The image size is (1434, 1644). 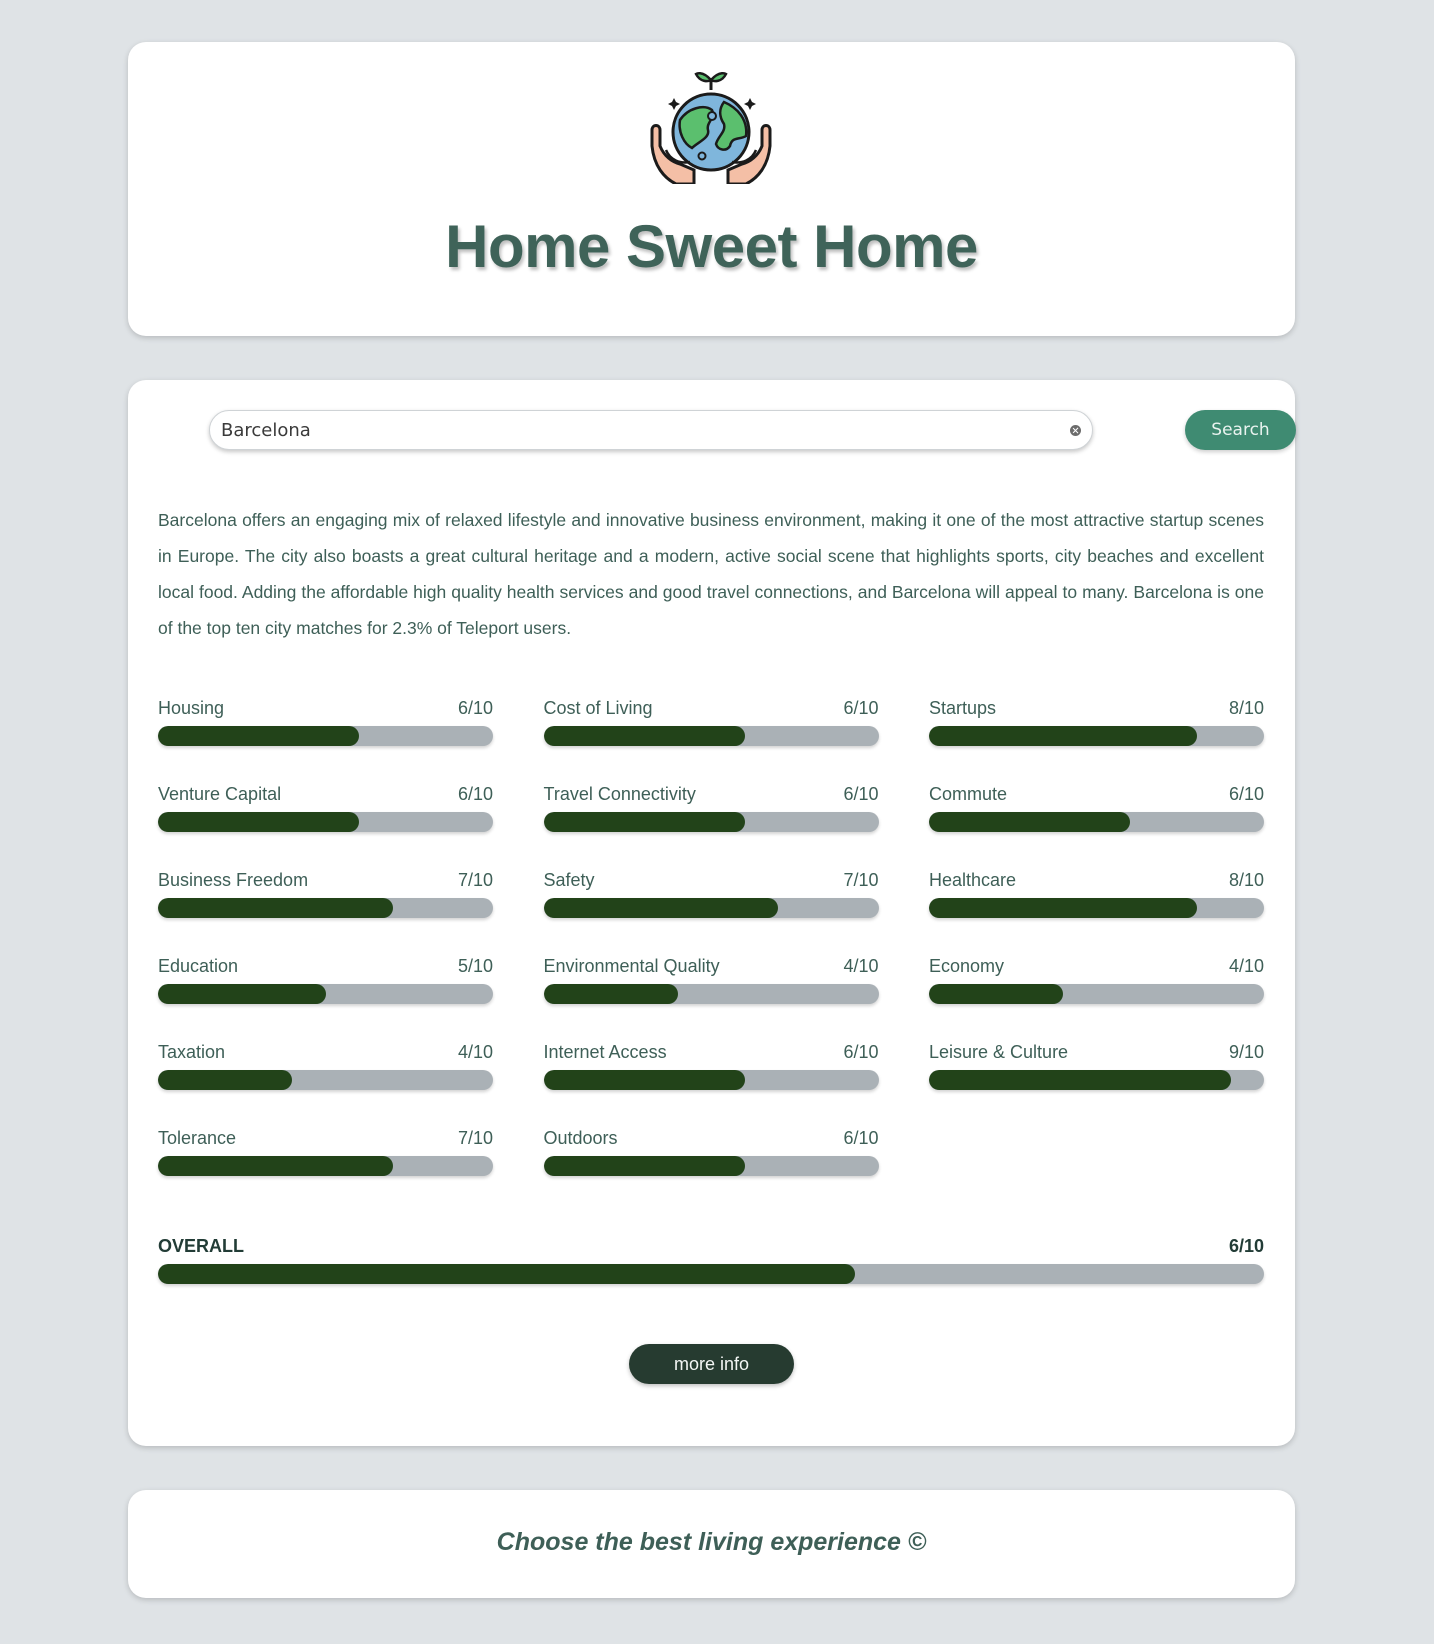 I want to click on score-label: Taxation, so click(x=192, y=1052).